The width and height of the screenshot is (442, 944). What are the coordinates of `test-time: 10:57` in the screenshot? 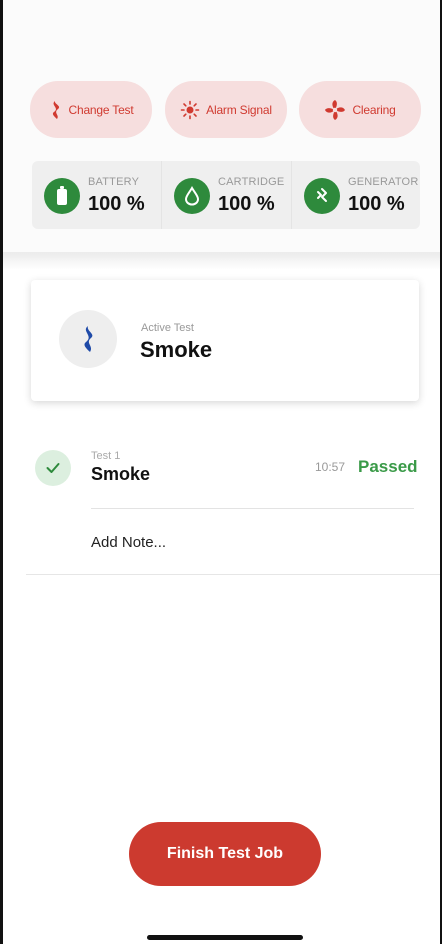 It's located at (330, 467).